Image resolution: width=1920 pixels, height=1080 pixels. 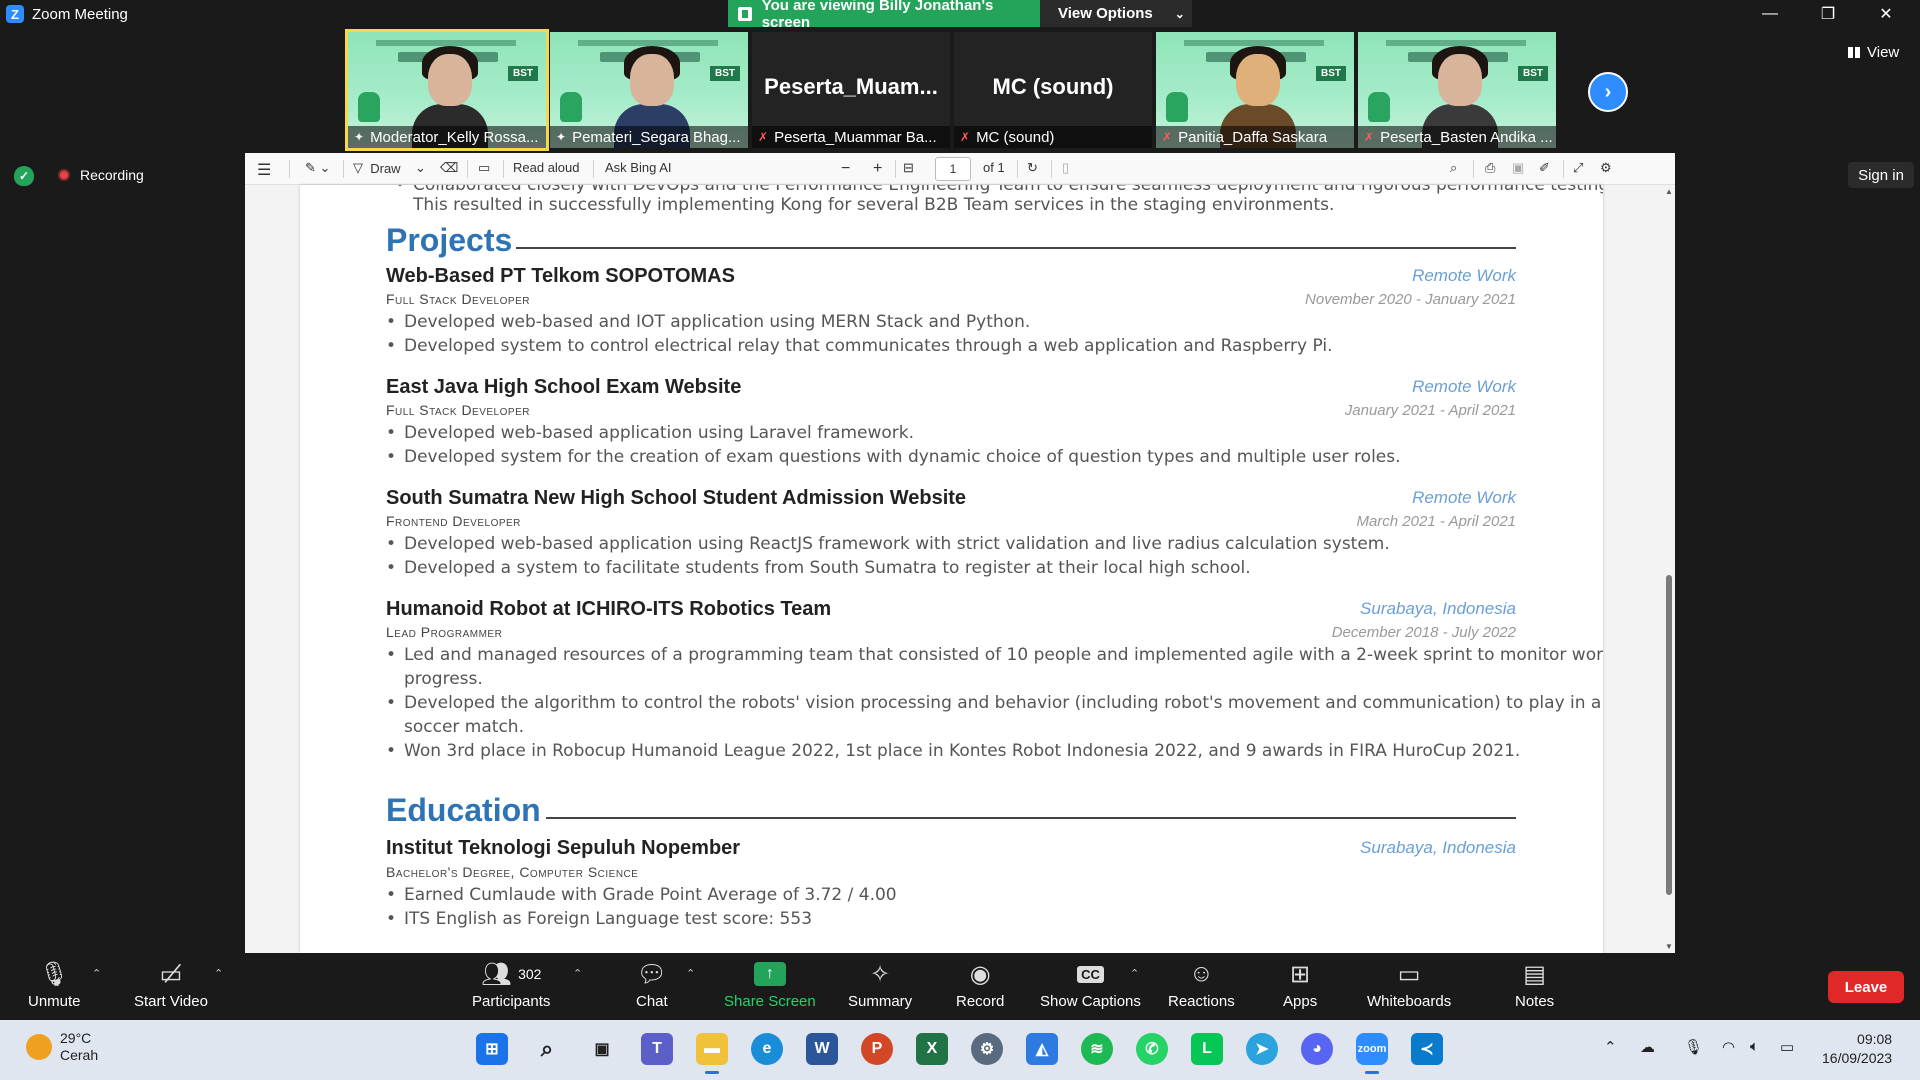 What do you see at coordinates (1881, 175) in the screenshot?
I see `sign-in-button: Sign in` at bounding box center [1881, 175].